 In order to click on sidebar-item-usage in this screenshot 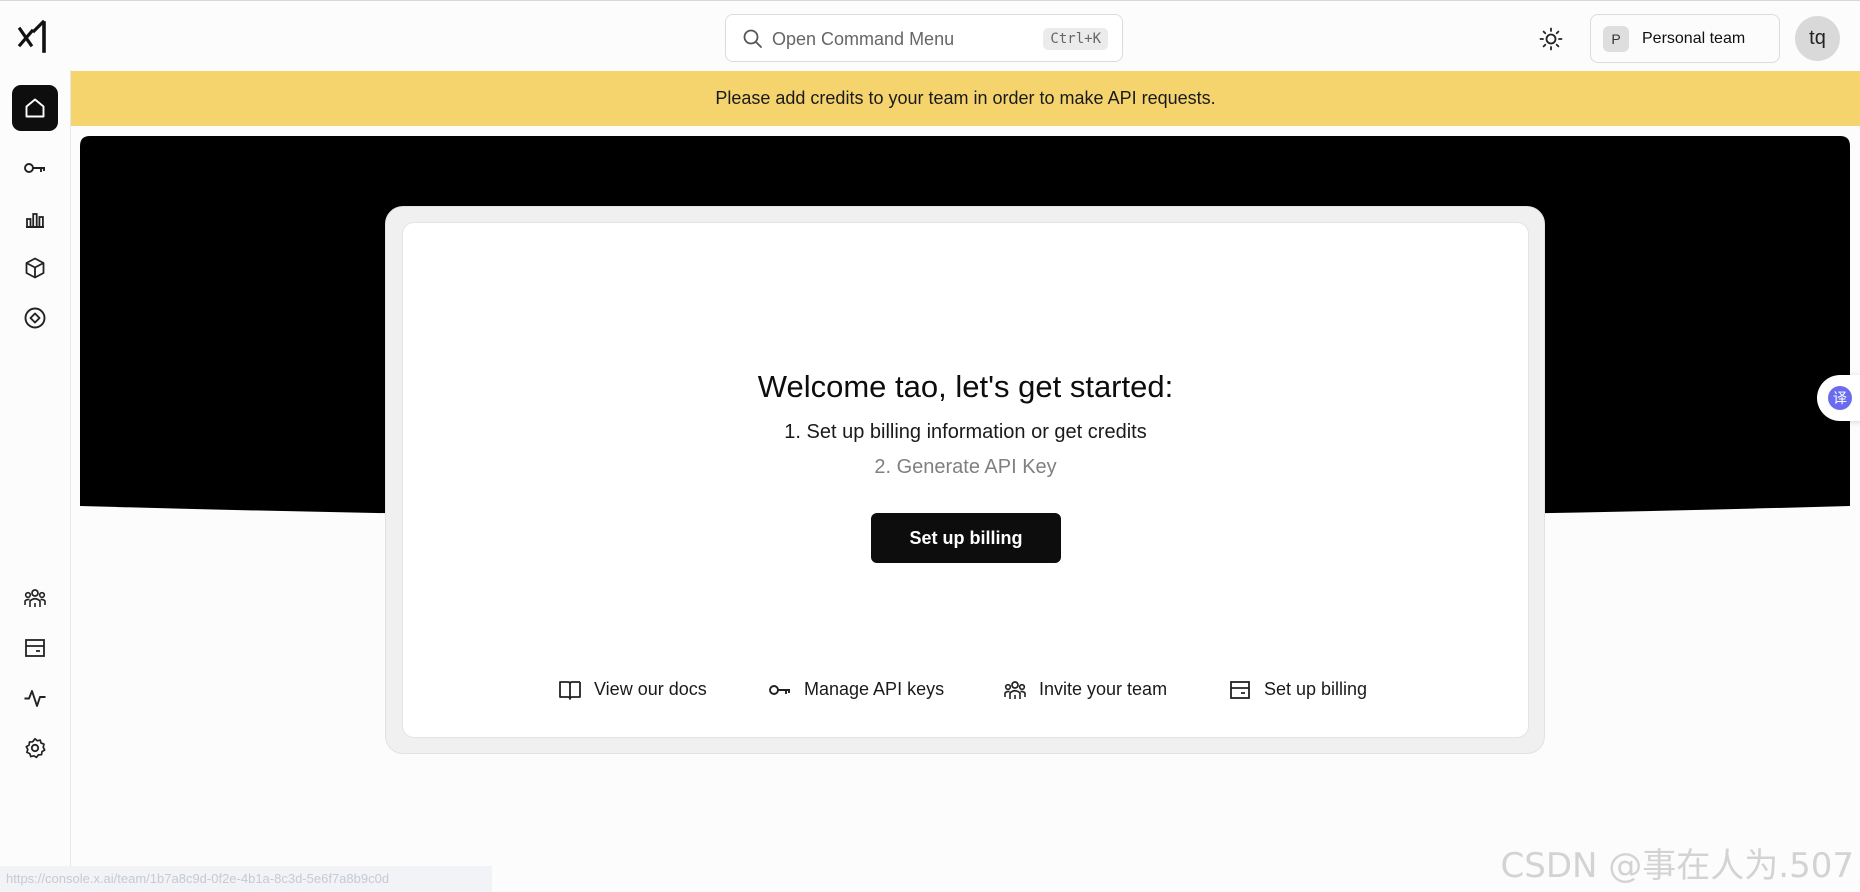, I will do `click(35, 218)`.